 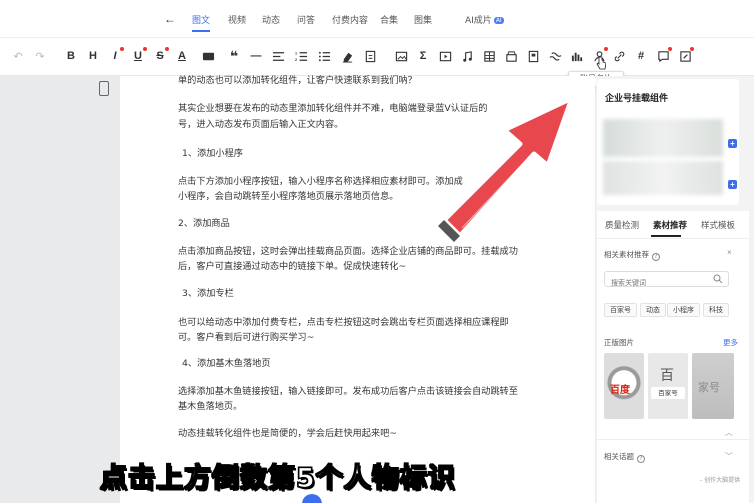 I want to click on close-icon: ×, so click(x=729, y=252).